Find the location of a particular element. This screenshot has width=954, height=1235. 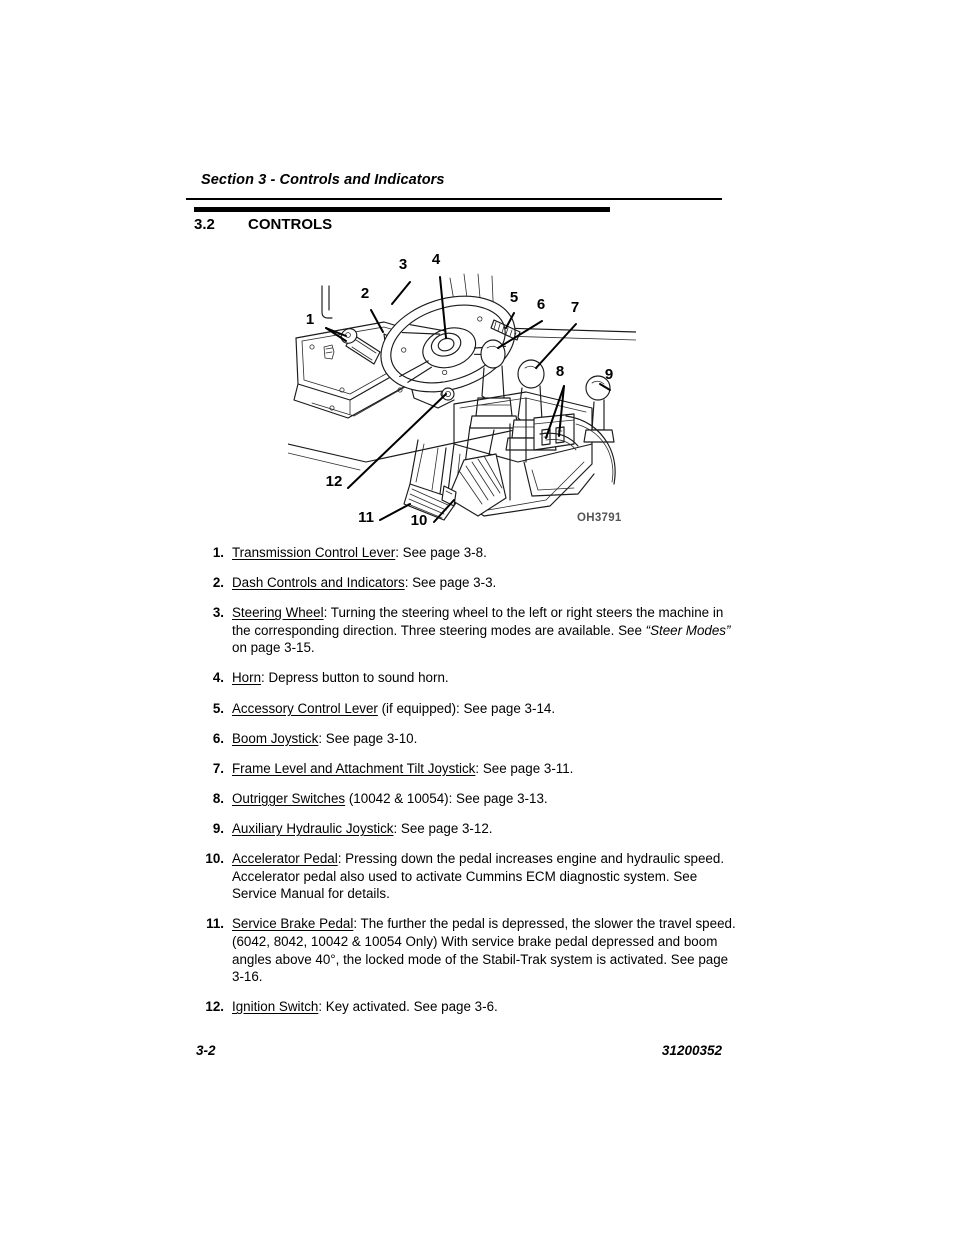

callout-3: 3 is located at coordinates (403, 264).